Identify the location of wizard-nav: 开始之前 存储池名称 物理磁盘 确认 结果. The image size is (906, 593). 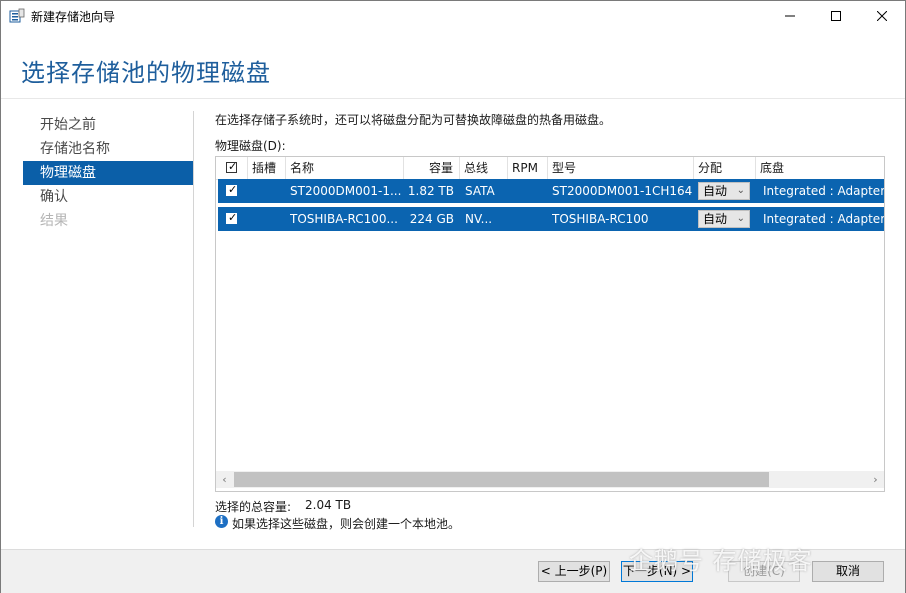
(108, 173).